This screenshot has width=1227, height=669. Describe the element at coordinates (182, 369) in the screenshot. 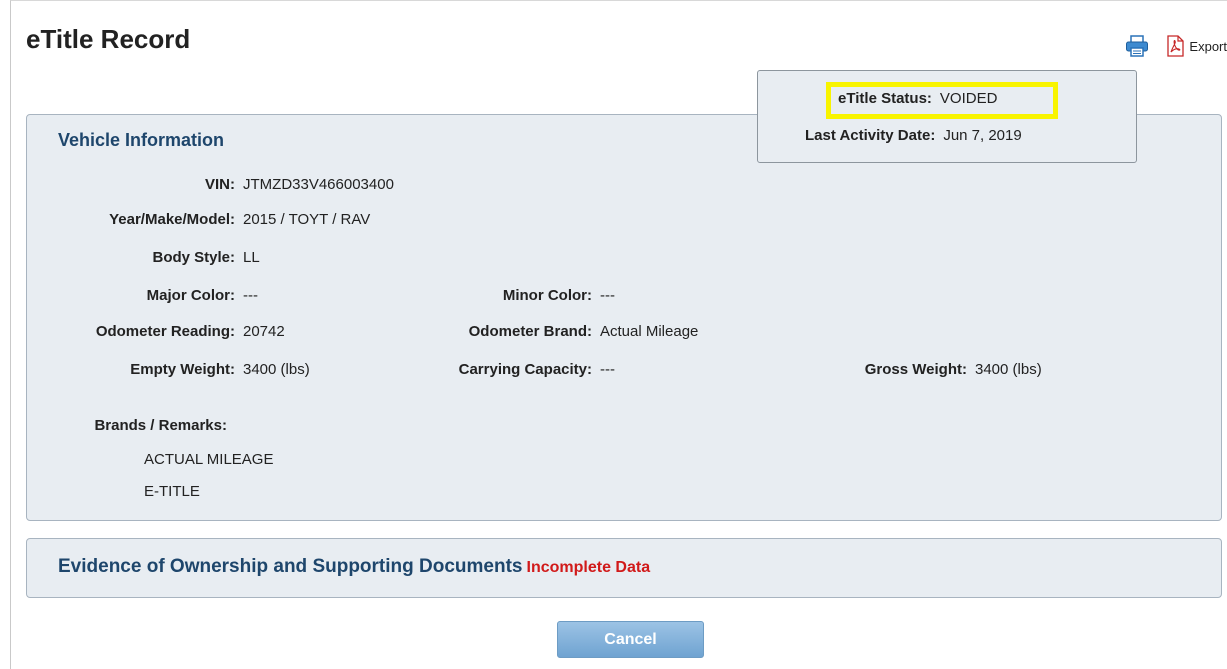

I see `empty-weight-label: Empty Weight:` at that location.